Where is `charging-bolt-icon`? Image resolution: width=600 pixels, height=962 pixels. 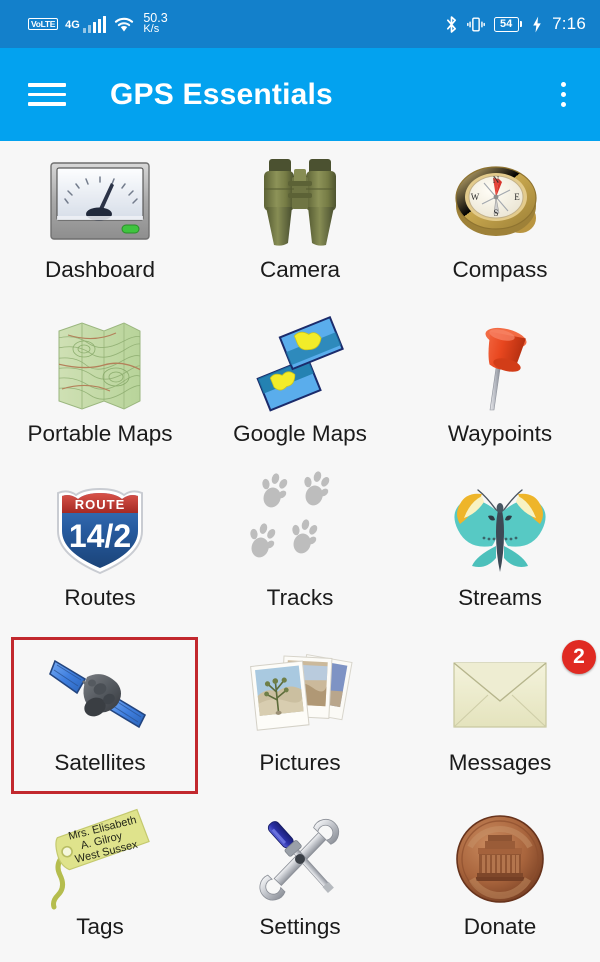 charging-bolt-icon is located at coordinates (536, 24).